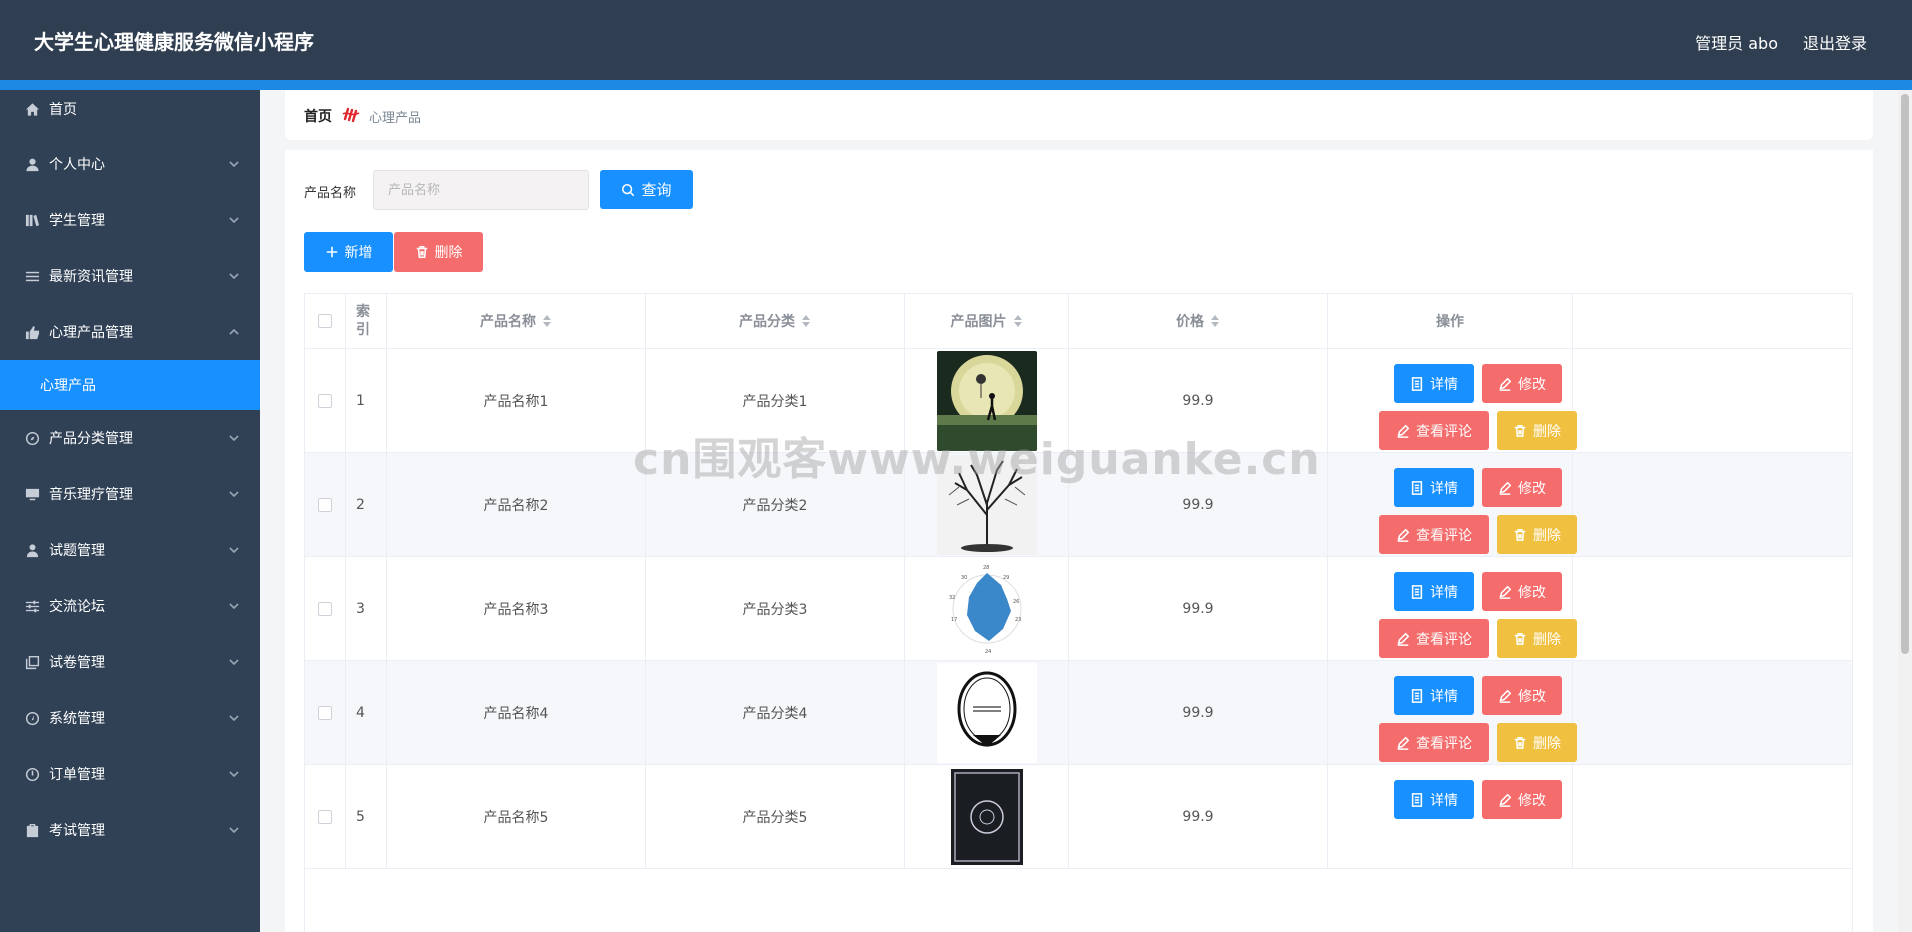 This screenshot has height=932, width=1912. I want to click on sidebar-item-label: 考试管理, so click(77, 831).